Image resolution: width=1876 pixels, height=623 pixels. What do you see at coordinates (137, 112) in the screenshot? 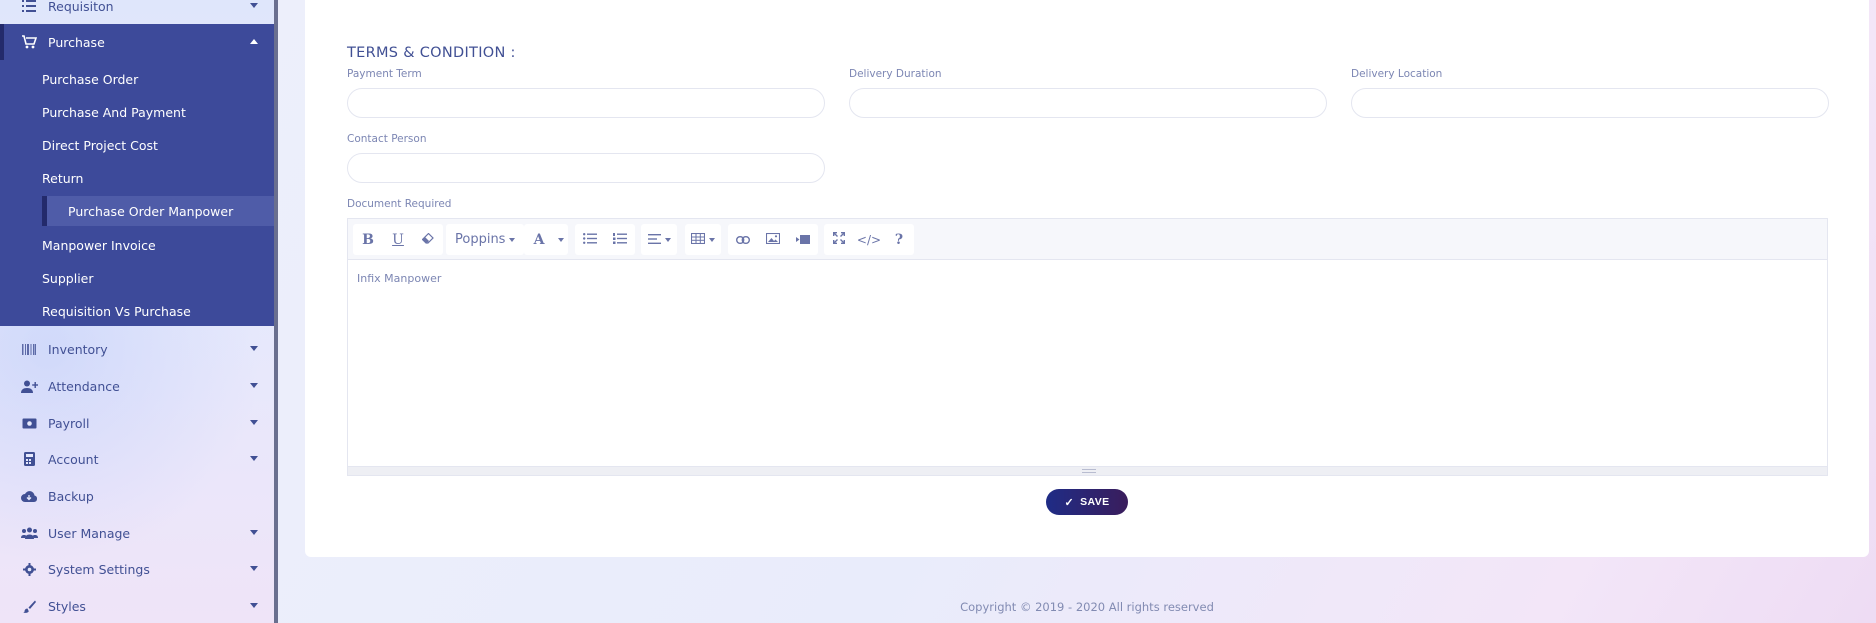
I see `submenu-item-purchase-and-payment: Purchase And Payment` at bounding box center [137, 112].